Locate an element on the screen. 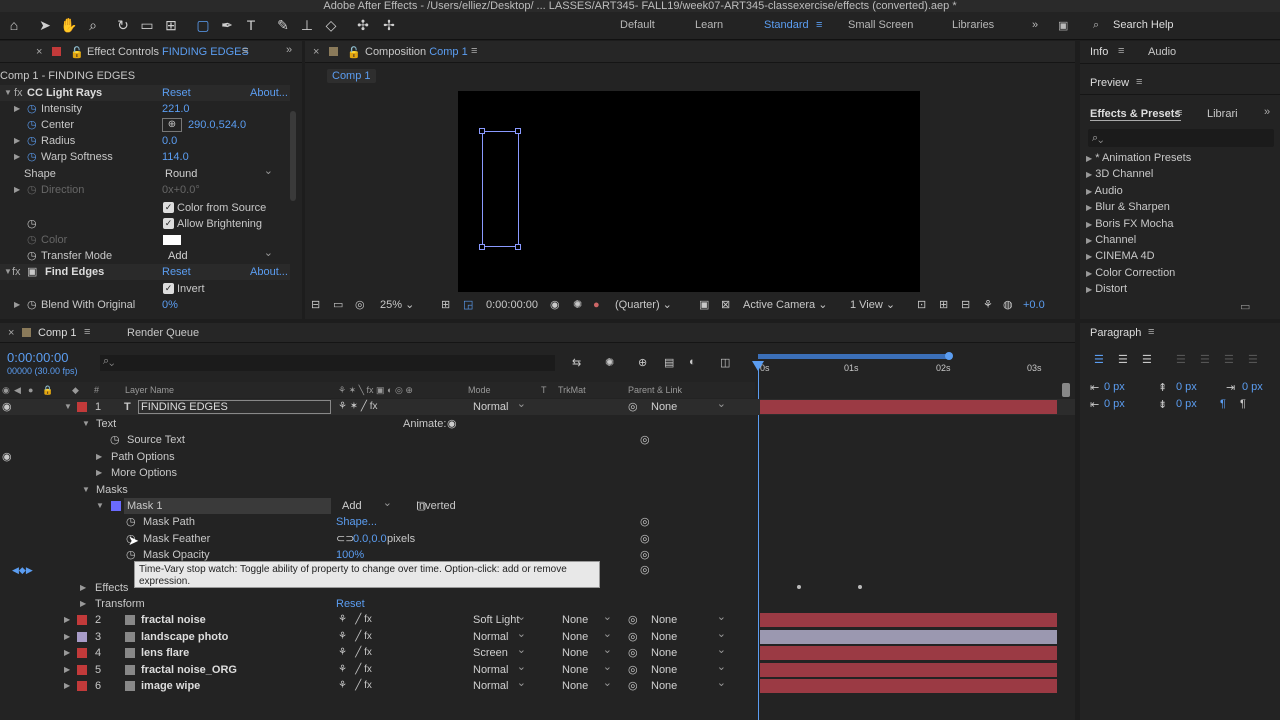  puppet-tool-icon: ✢ is located at coordinates (389, 25).